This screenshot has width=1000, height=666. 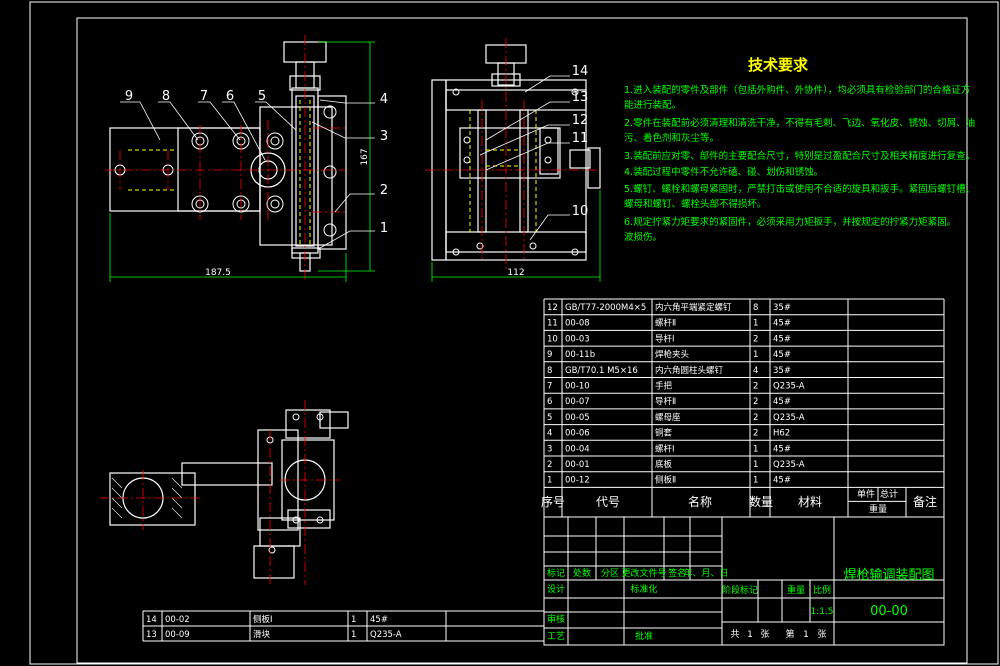 What do you see at coordinates (799, 123) in the screenshot?
I see `requirement-line: 2.零件在装配前必须清理和清洗干净，不得有毛刺、飞边、氧化皮、锈蚀、切屑、油` at bounding box center [799, 123].